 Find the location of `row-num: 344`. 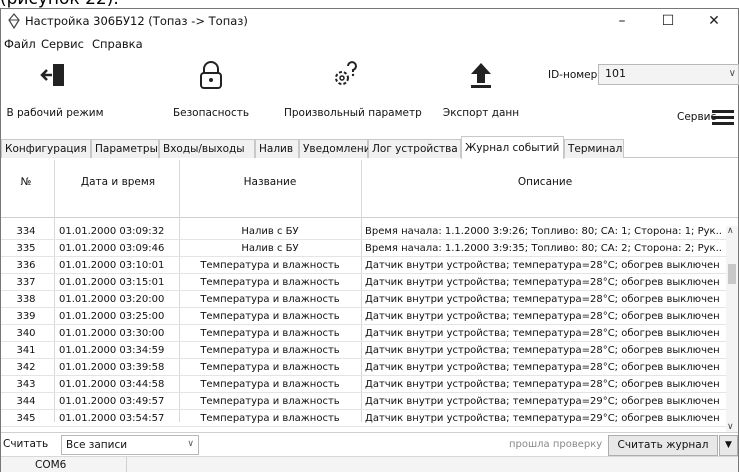

row-num: 344 is located at coordinates (26, 401).